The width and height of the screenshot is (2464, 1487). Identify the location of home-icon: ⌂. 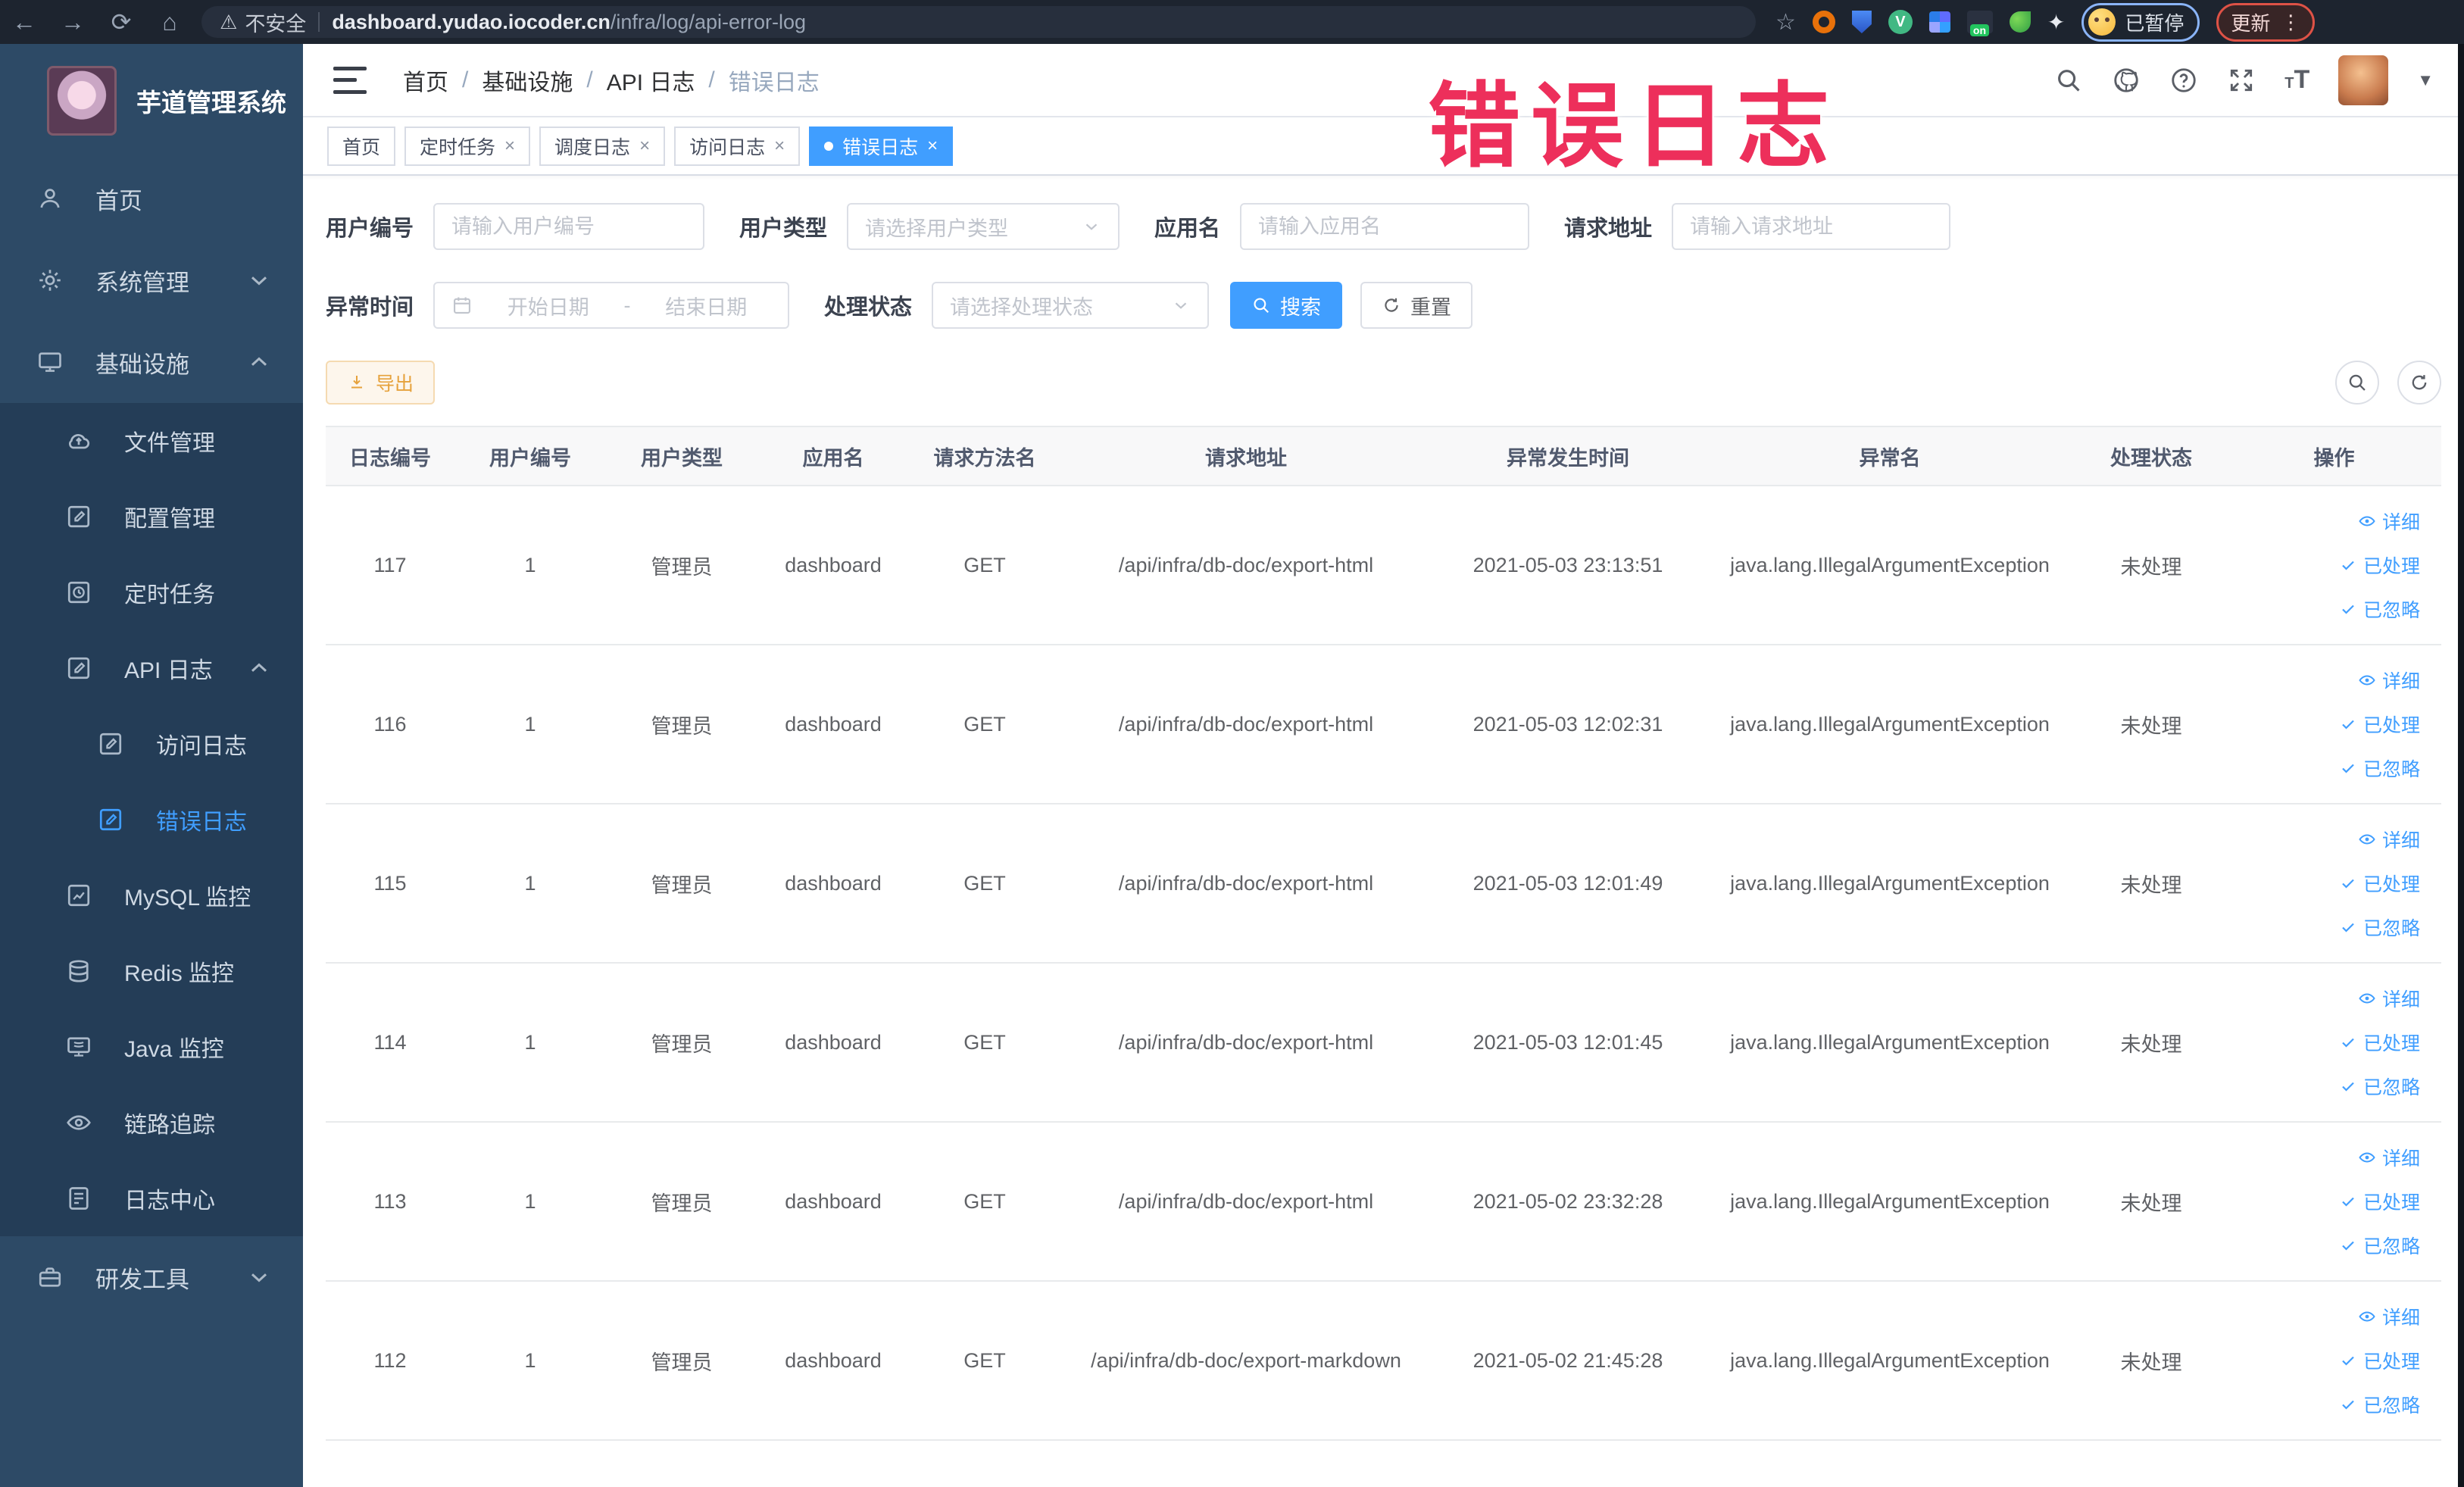
(169, 22).